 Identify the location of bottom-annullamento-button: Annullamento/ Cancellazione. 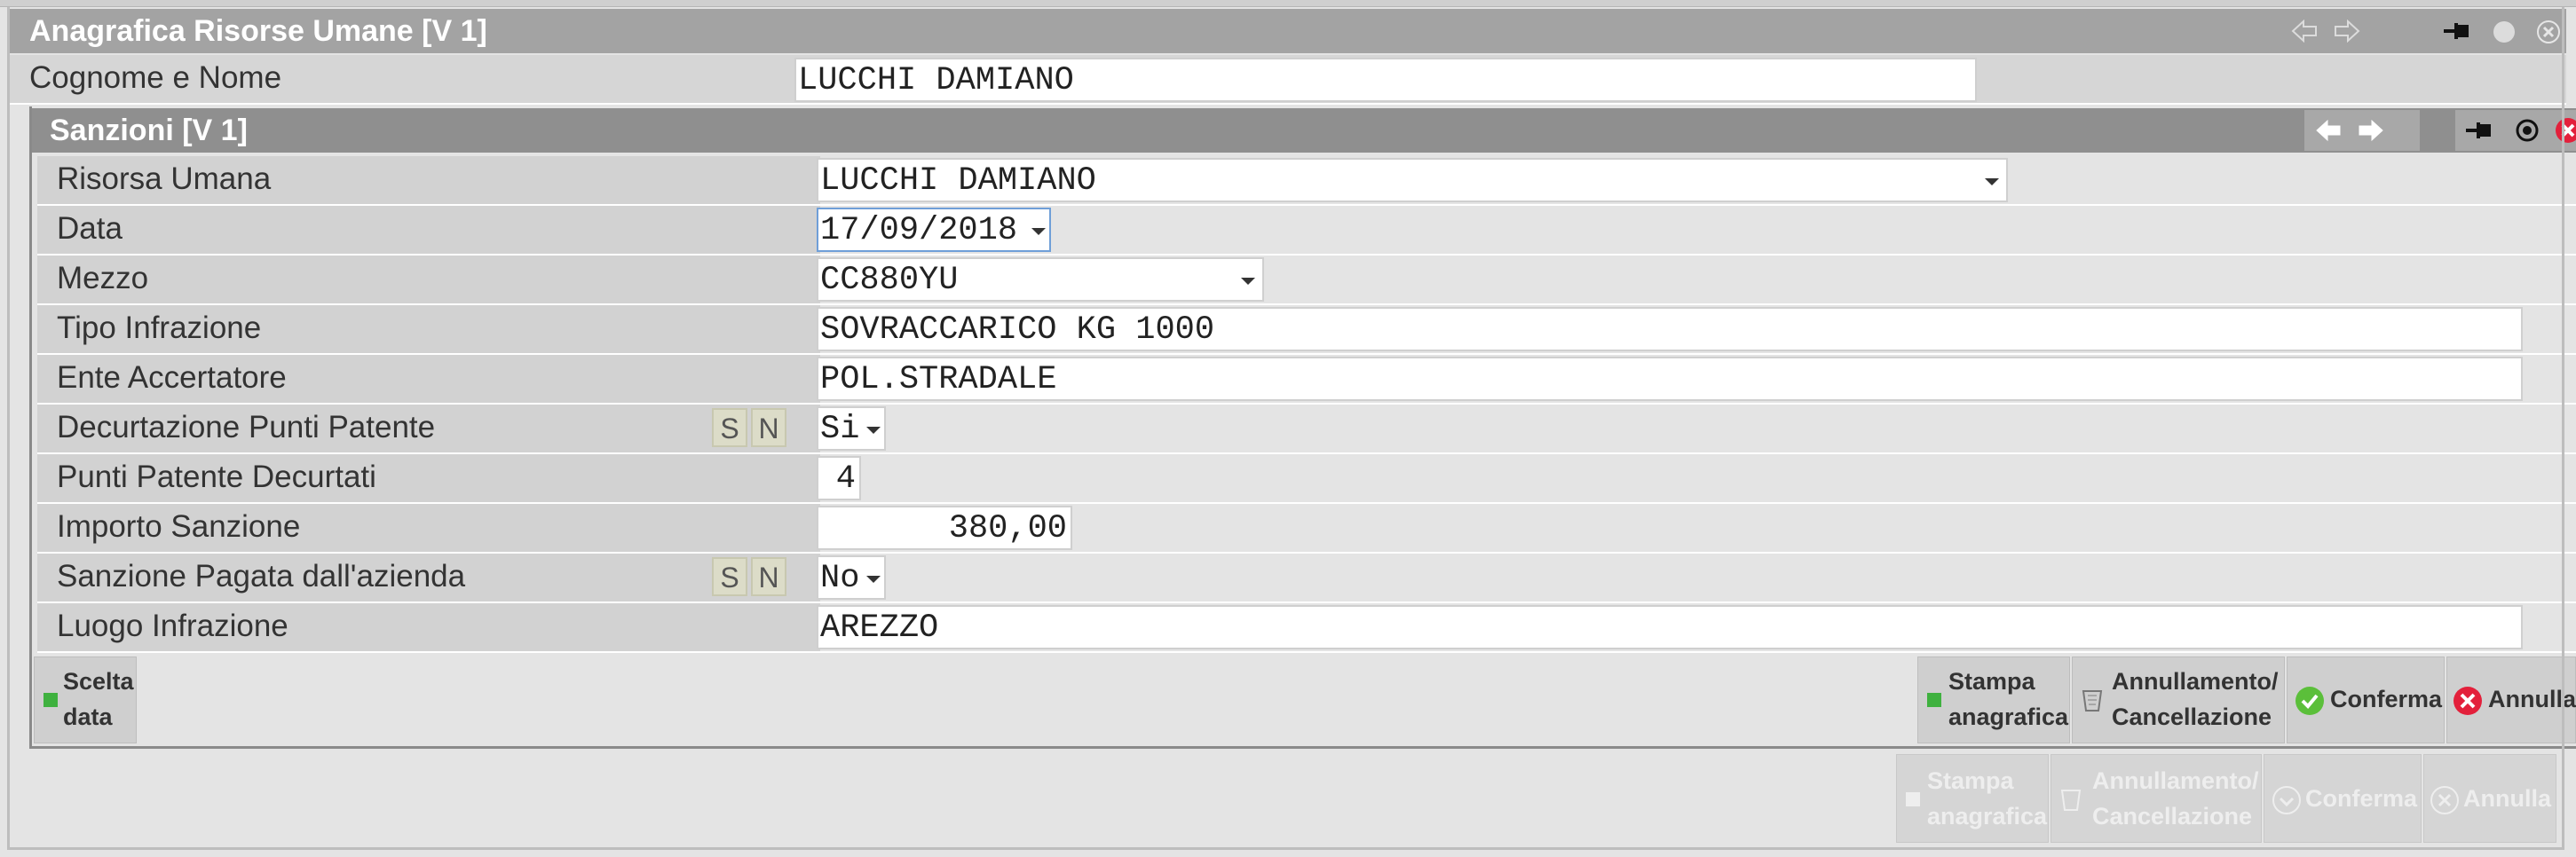
(2156, 798).